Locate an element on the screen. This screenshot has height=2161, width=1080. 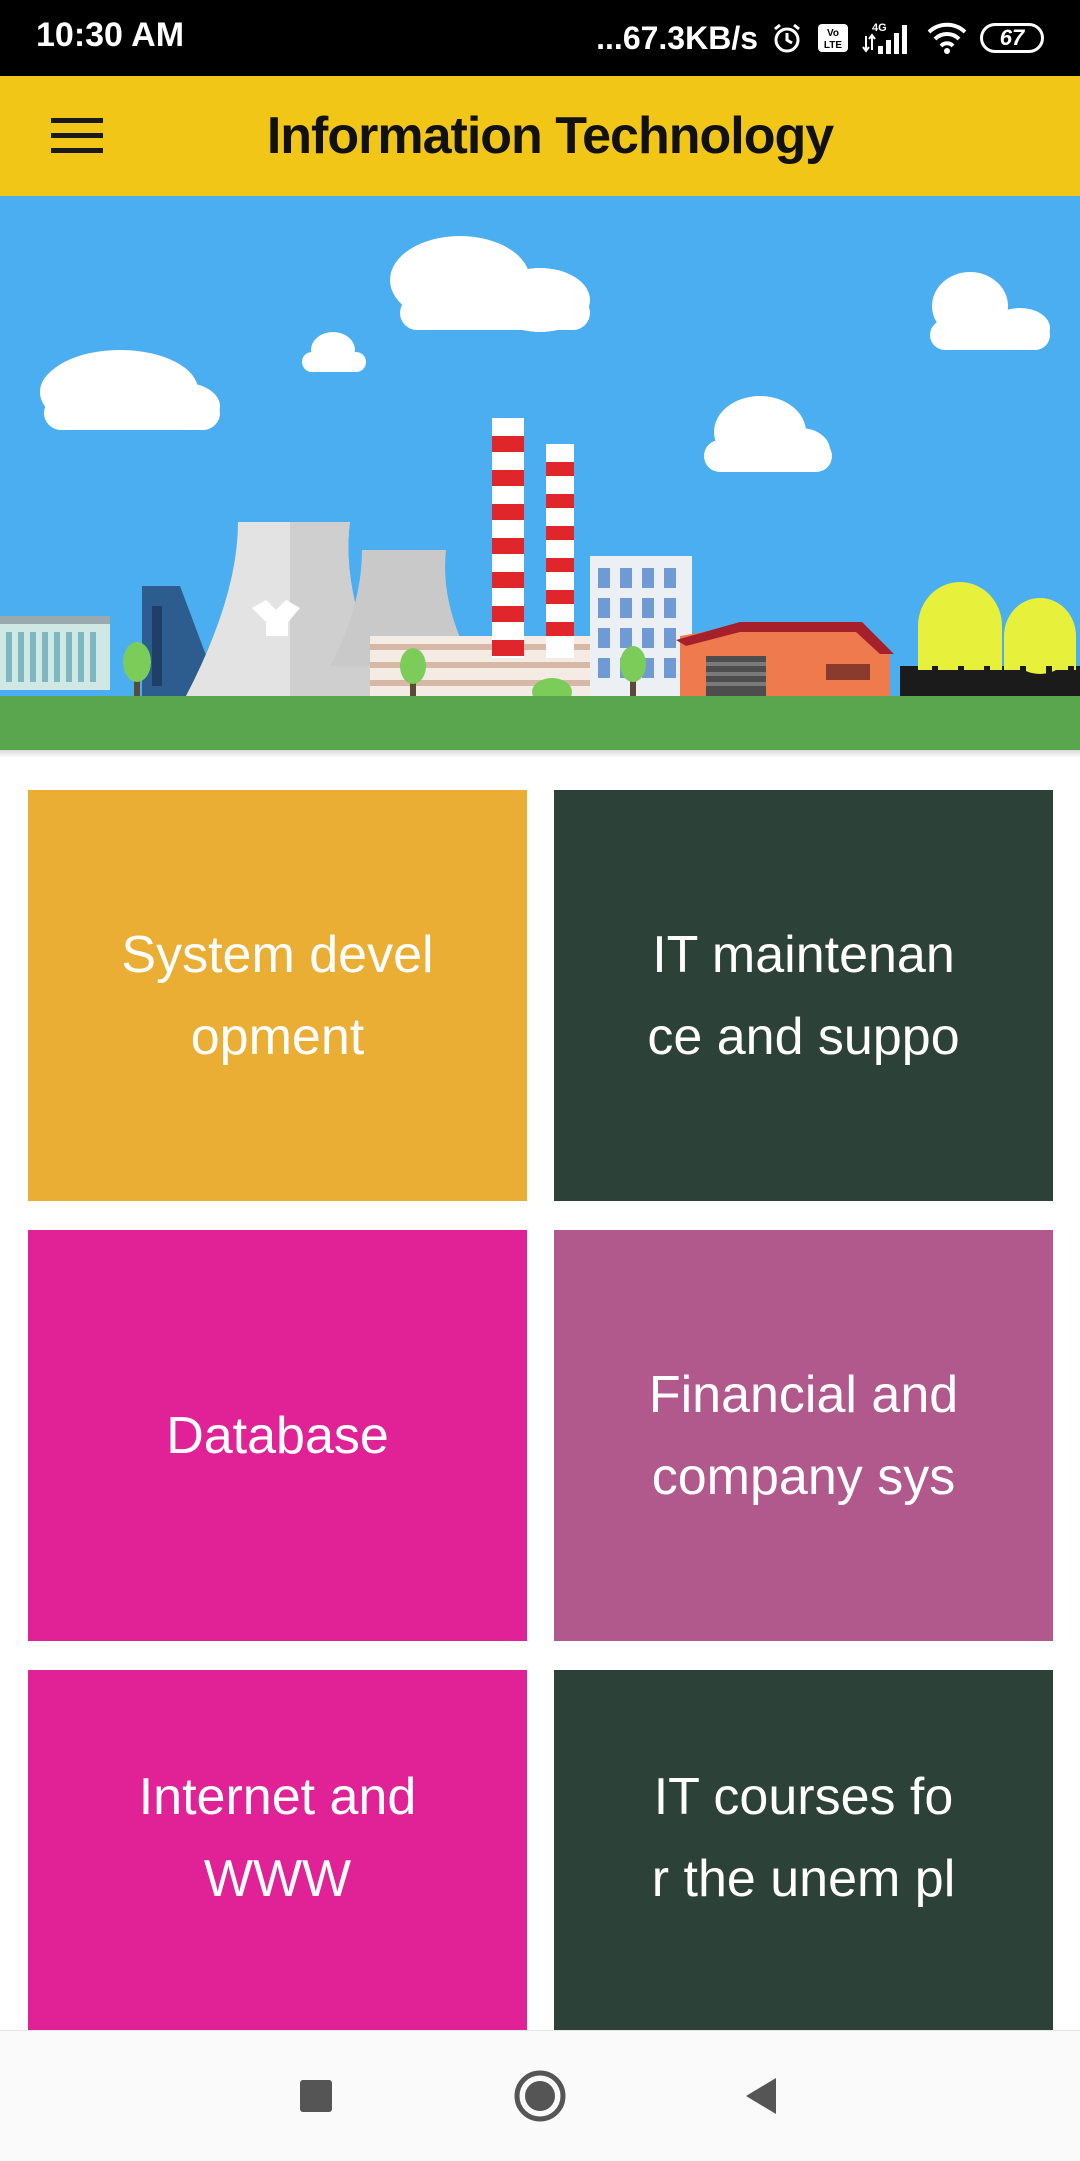
page-title: Information Technology is located at coordinates (550, 136).